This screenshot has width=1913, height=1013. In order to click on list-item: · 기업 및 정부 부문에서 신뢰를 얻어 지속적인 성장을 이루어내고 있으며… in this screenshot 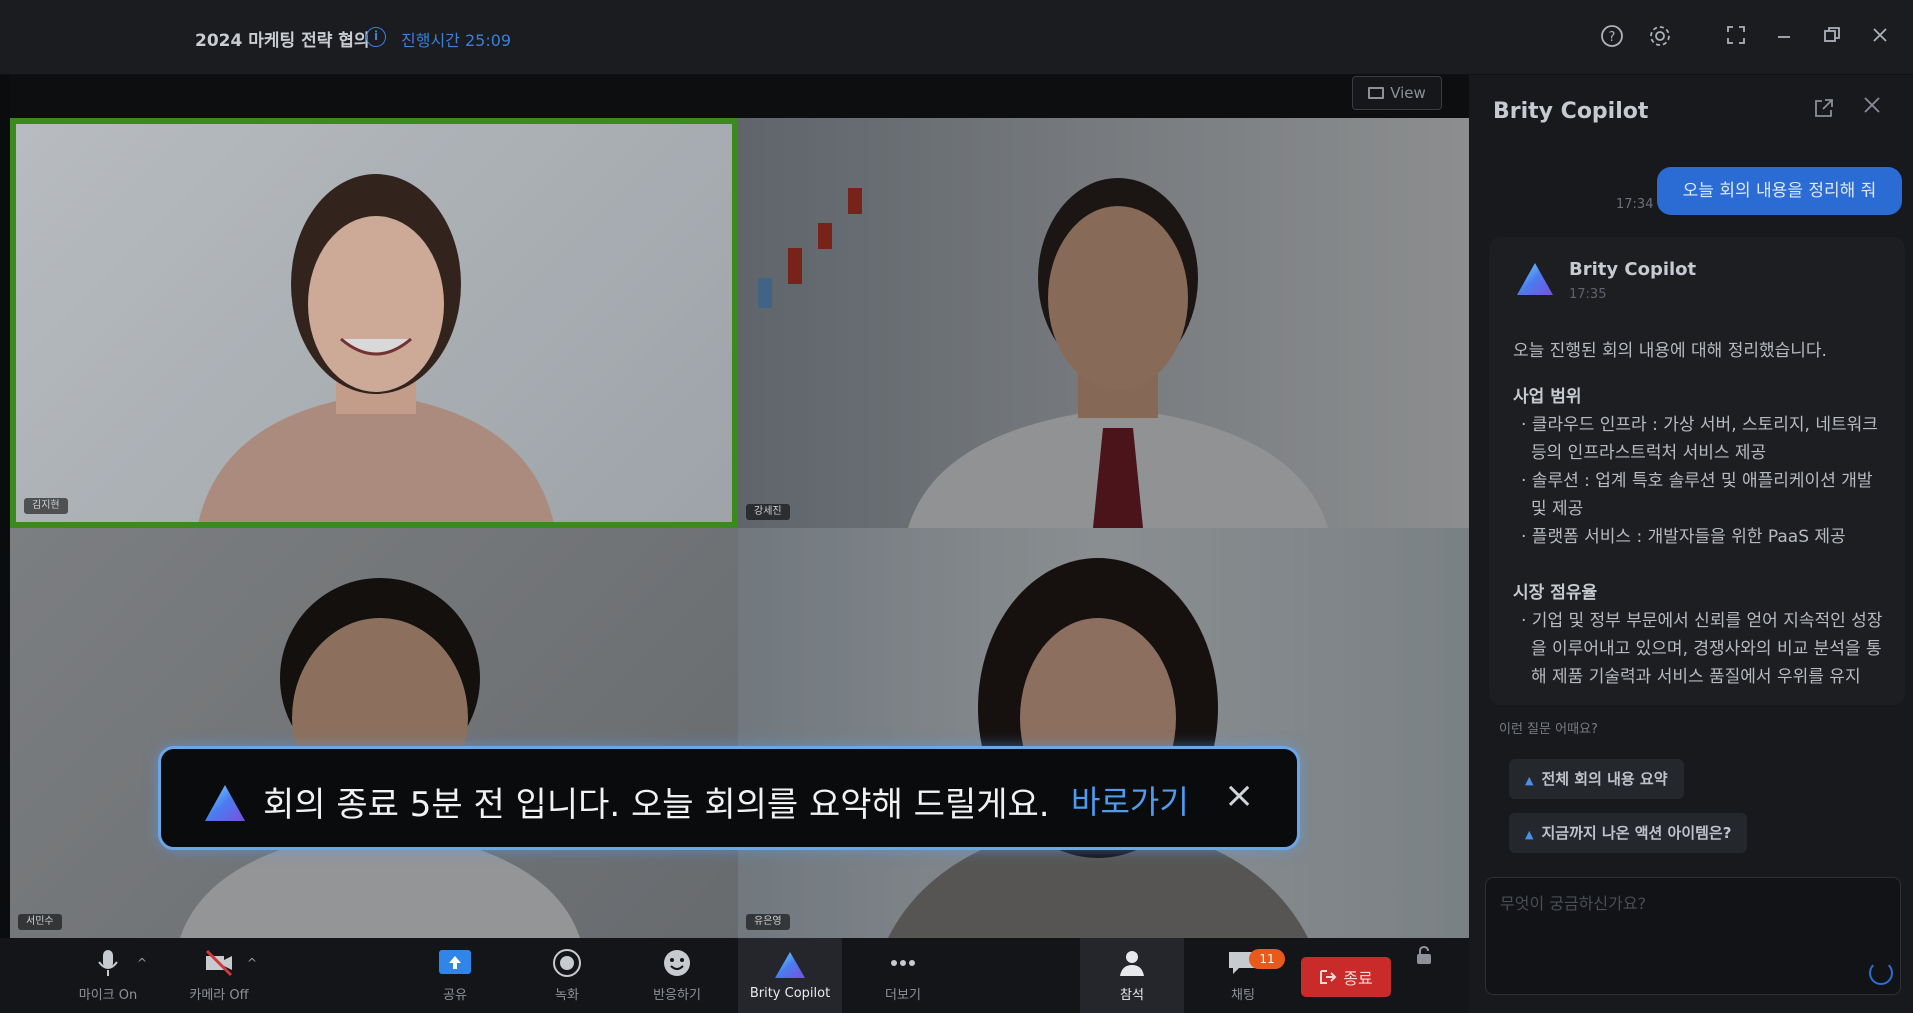, I will do `click(1702, 649)`.